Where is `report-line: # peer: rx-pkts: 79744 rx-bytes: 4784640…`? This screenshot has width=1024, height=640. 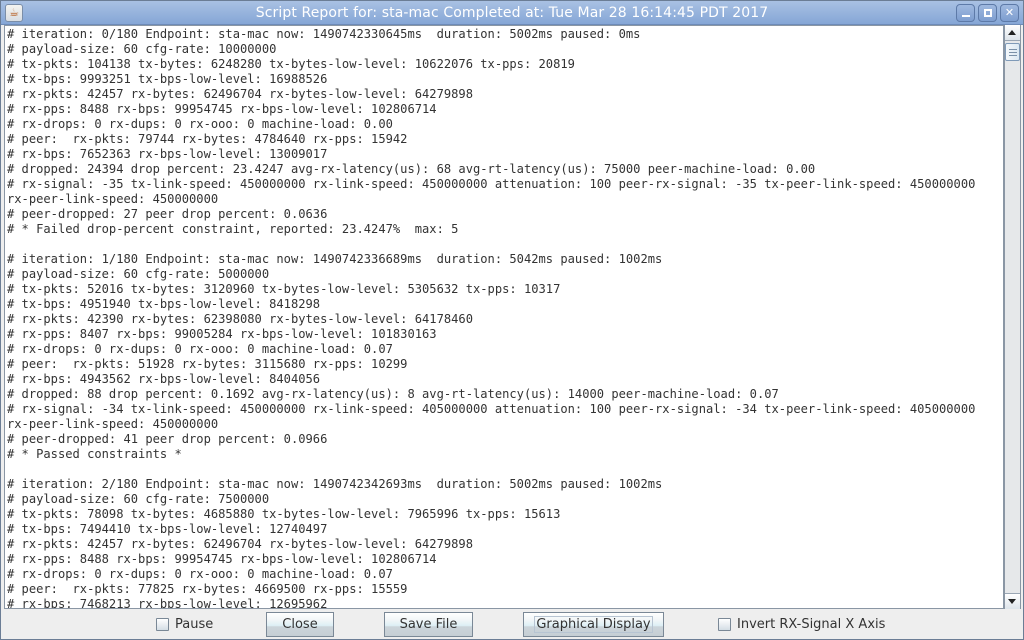
report-line: # peer: rx-pkts: 79744 rx-bytes: 4784640… is located at coordinates (207, 139).